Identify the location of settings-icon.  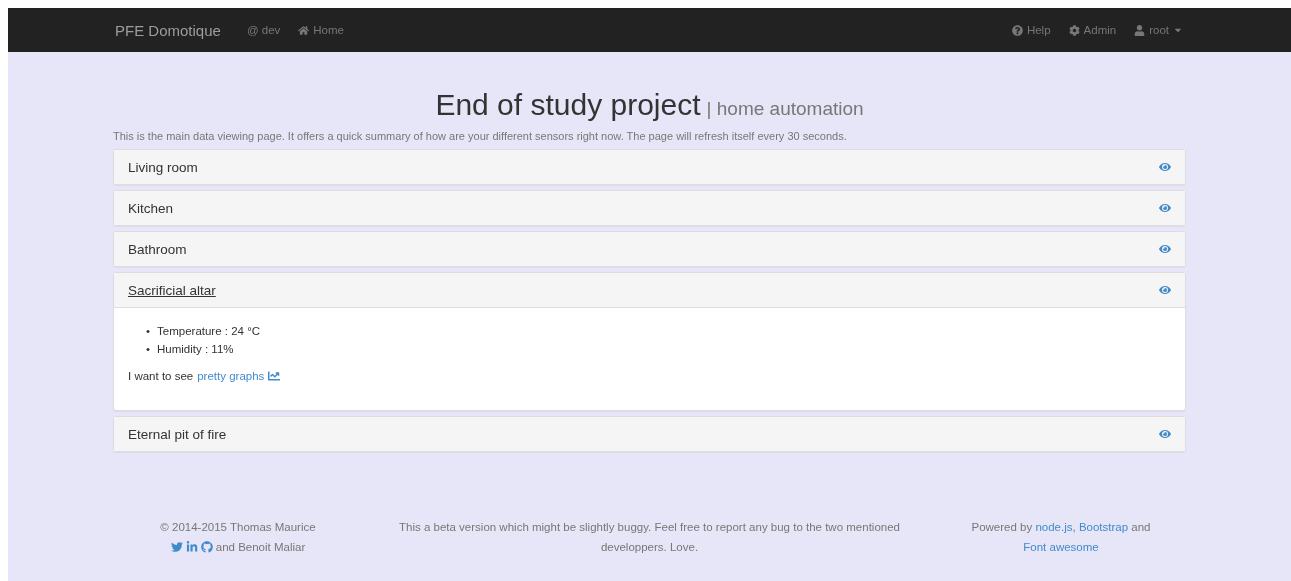
(1074, 30).